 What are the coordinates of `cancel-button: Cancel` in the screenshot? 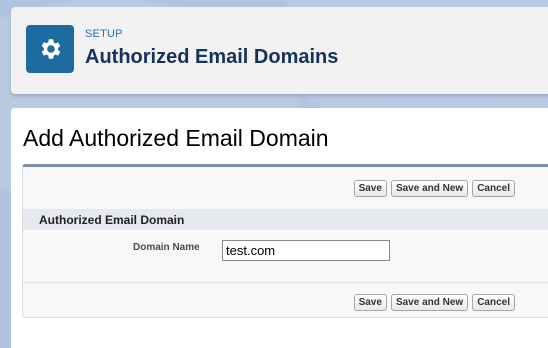 It's located at (493, 188).